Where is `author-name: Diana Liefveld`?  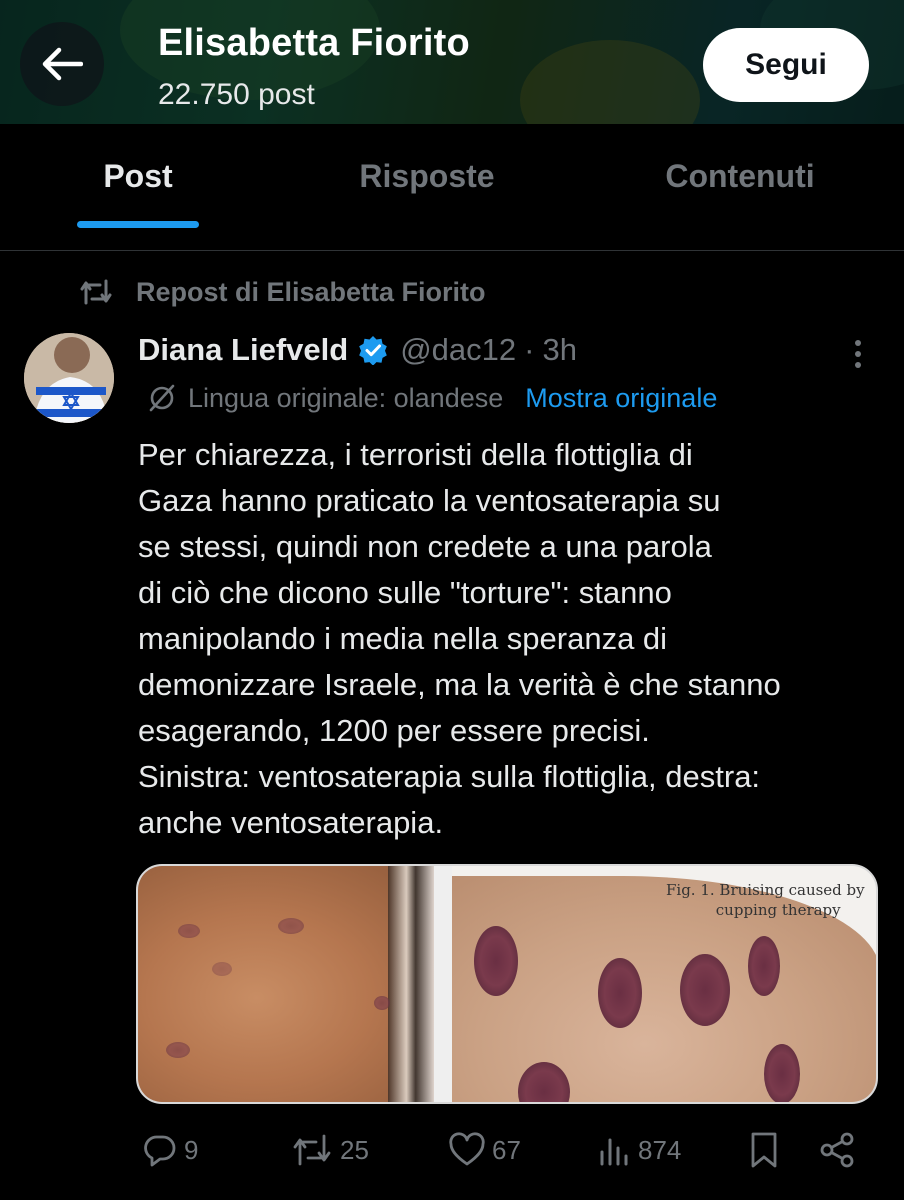
author-name: Diana Liefveld is located at coordinates (243, 350).